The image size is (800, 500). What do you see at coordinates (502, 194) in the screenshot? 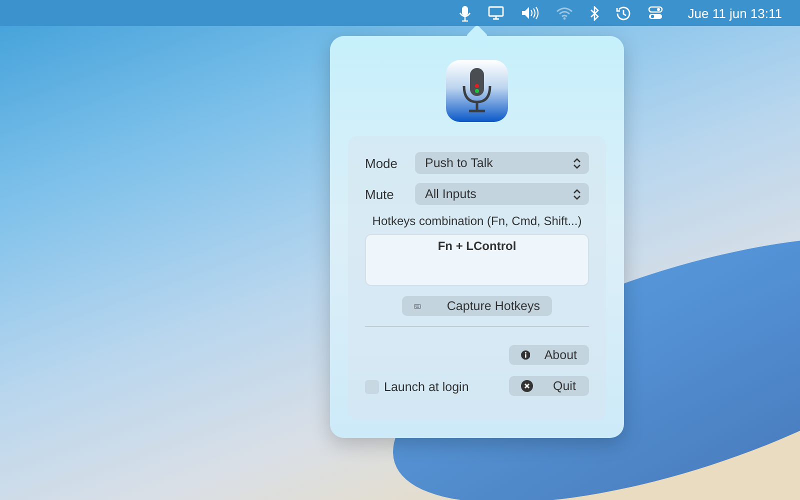
I see `popup-select: All Inputs` at bounding box center [502, 194].